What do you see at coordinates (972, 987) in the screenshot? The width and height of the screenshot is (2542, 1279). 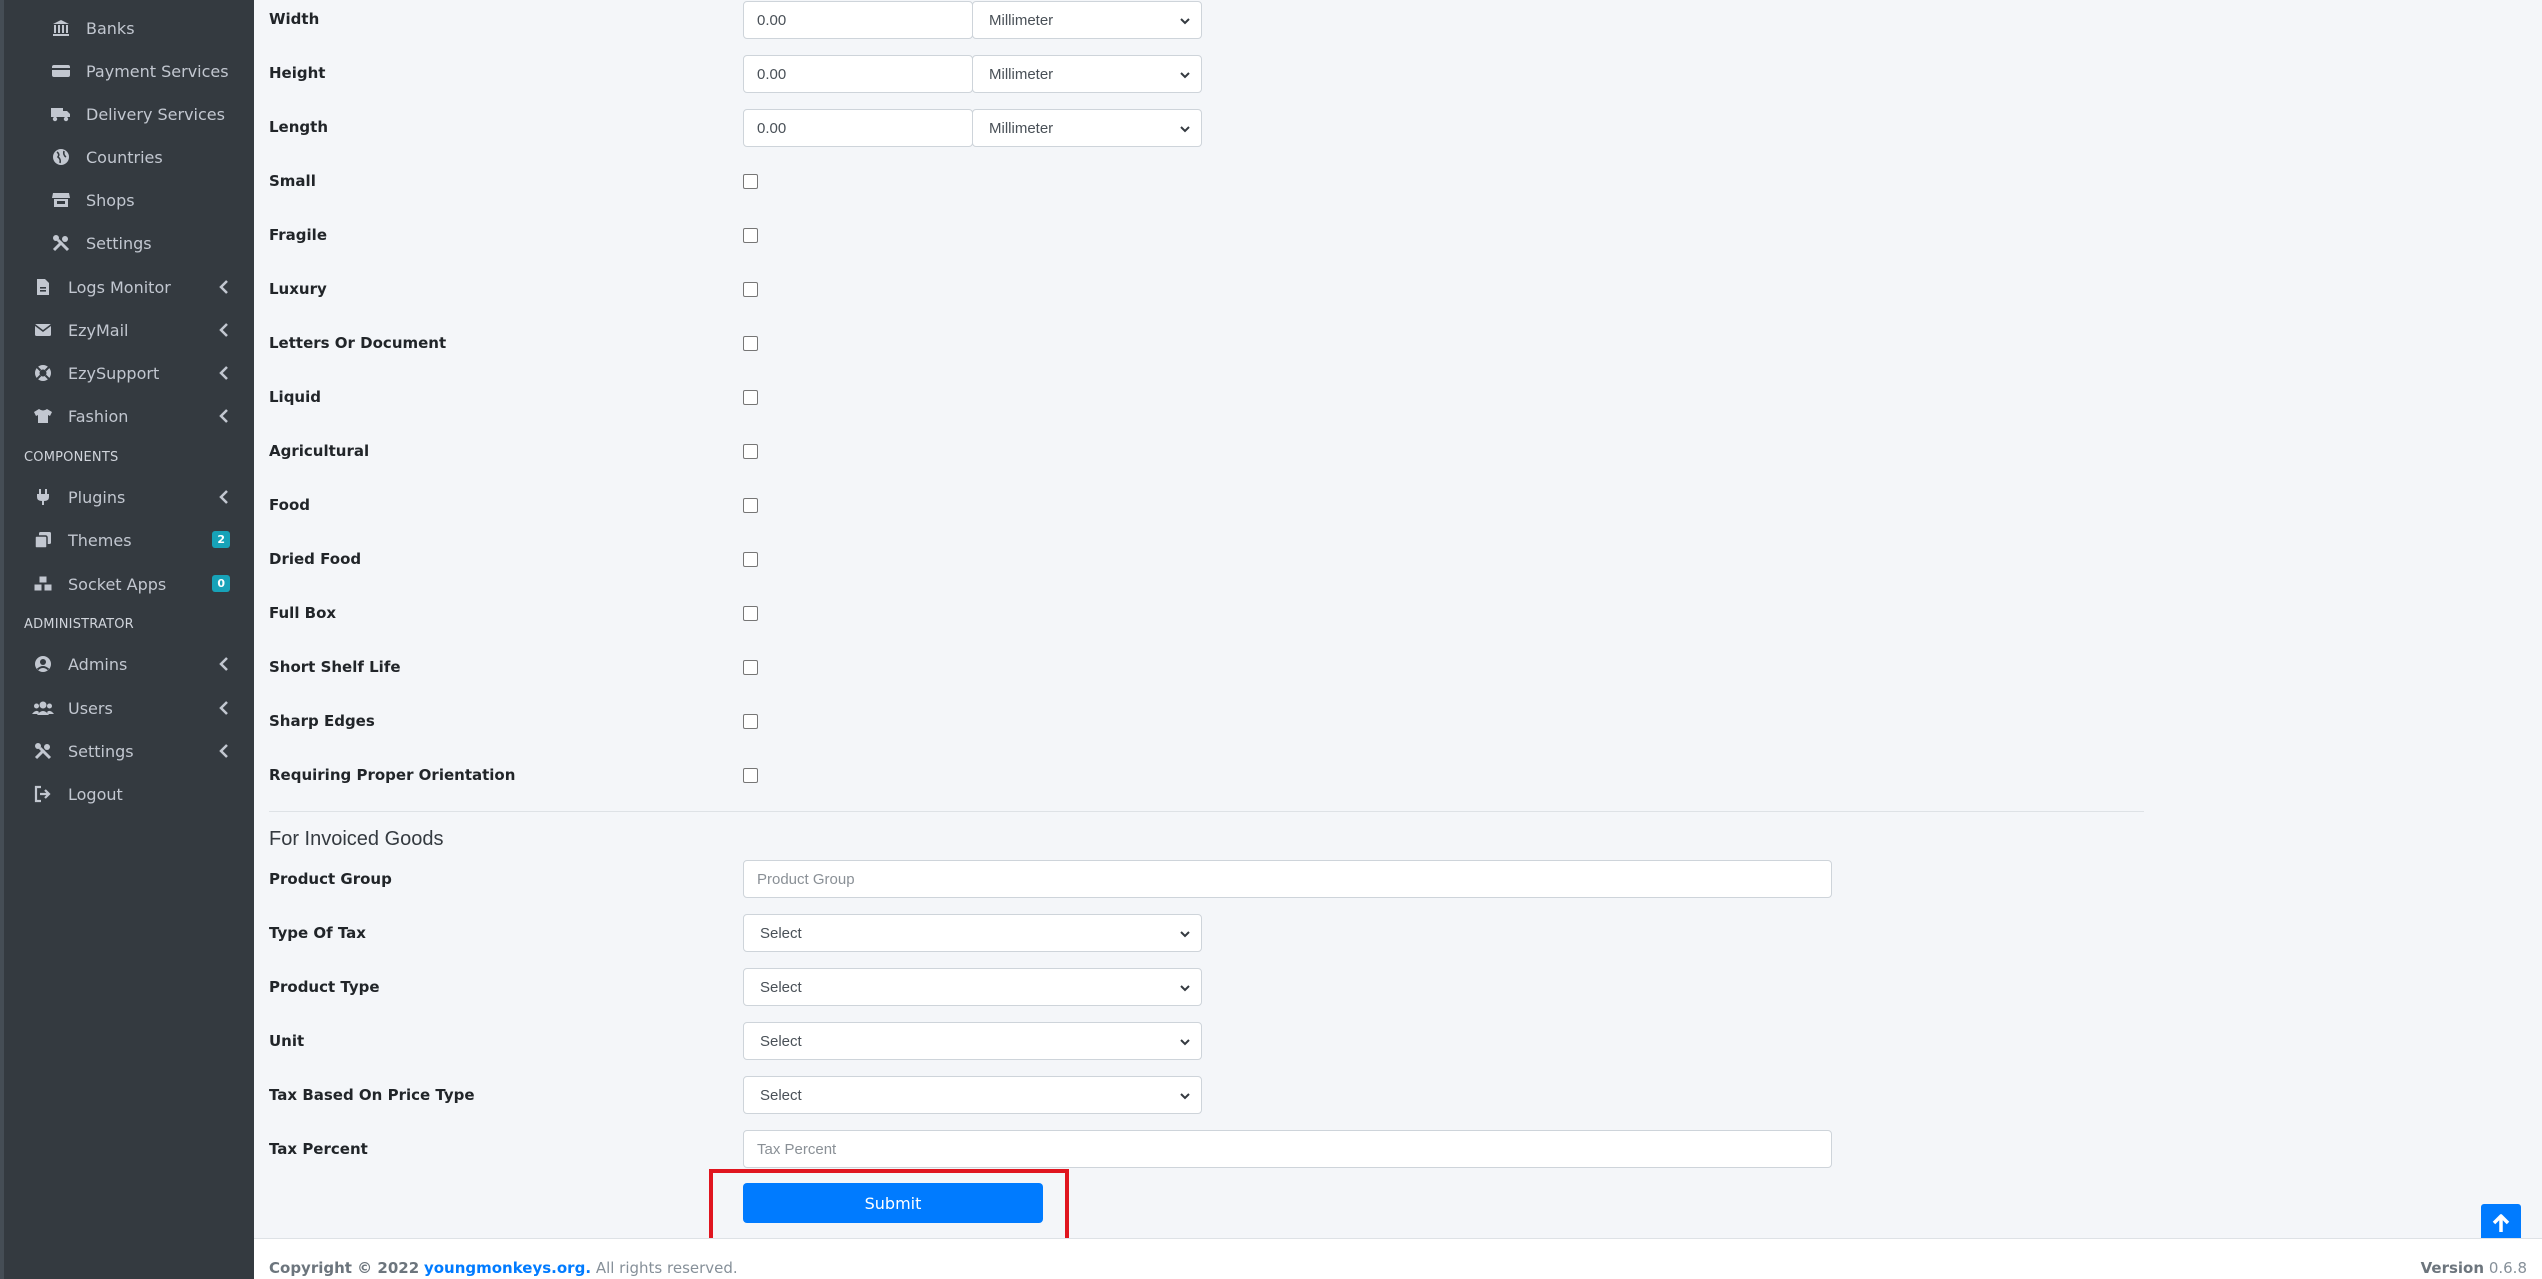 I see `product-type-select: Select` at bounding box center [972, 987].